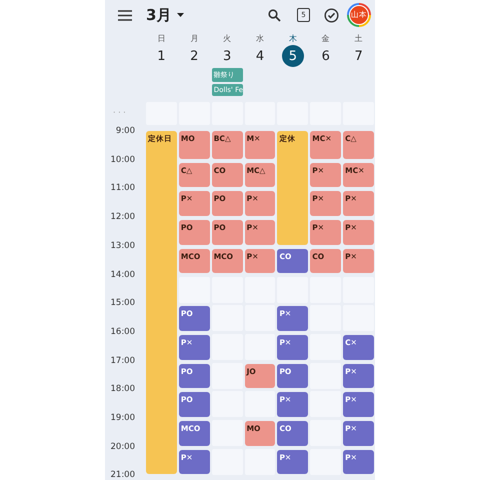 This screenshot has height=480, width=480. Describe the element at coordinates (122, 303) in the screenshot. I see `hour-label: 15:00` at that location.